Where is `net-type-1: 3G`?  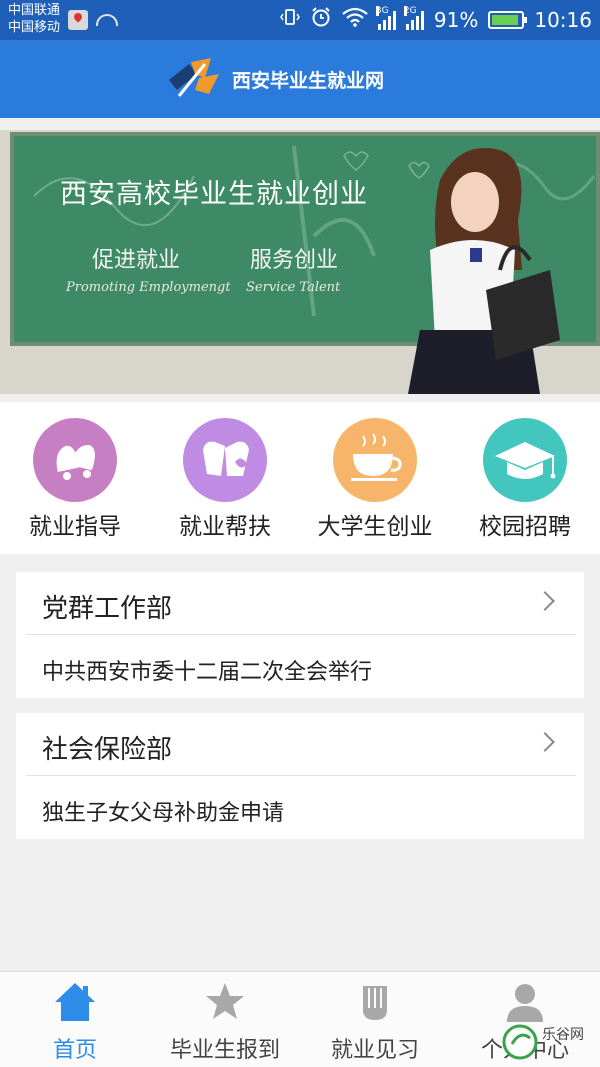 net-type-1: 3G is located at coordinates (382, 10).